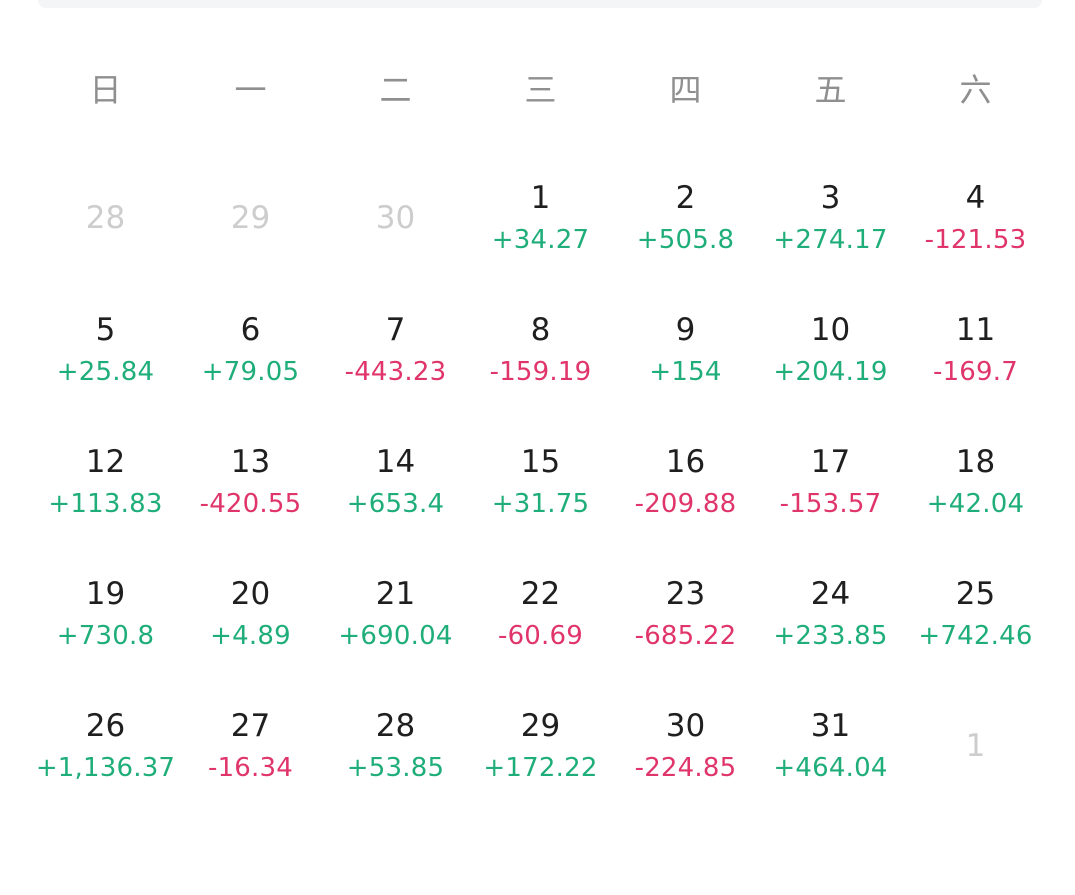 The image size is (1075, 895). What do you see at coordinates (540, 240) in the screenshot?
I see `daily-pnl-amount: +34.27` at bounding box center [540, 240].